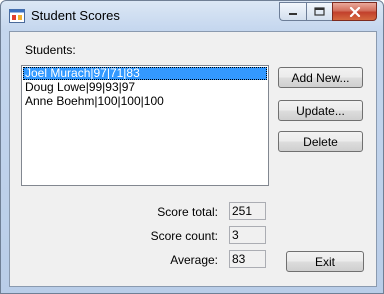 Image resolution: width=384 pixels, height=294 pixels. Describe the element at coordinates (145, 101) in the screenshot. I see `list-item: Anne Boehm|100|100|100` at that location.